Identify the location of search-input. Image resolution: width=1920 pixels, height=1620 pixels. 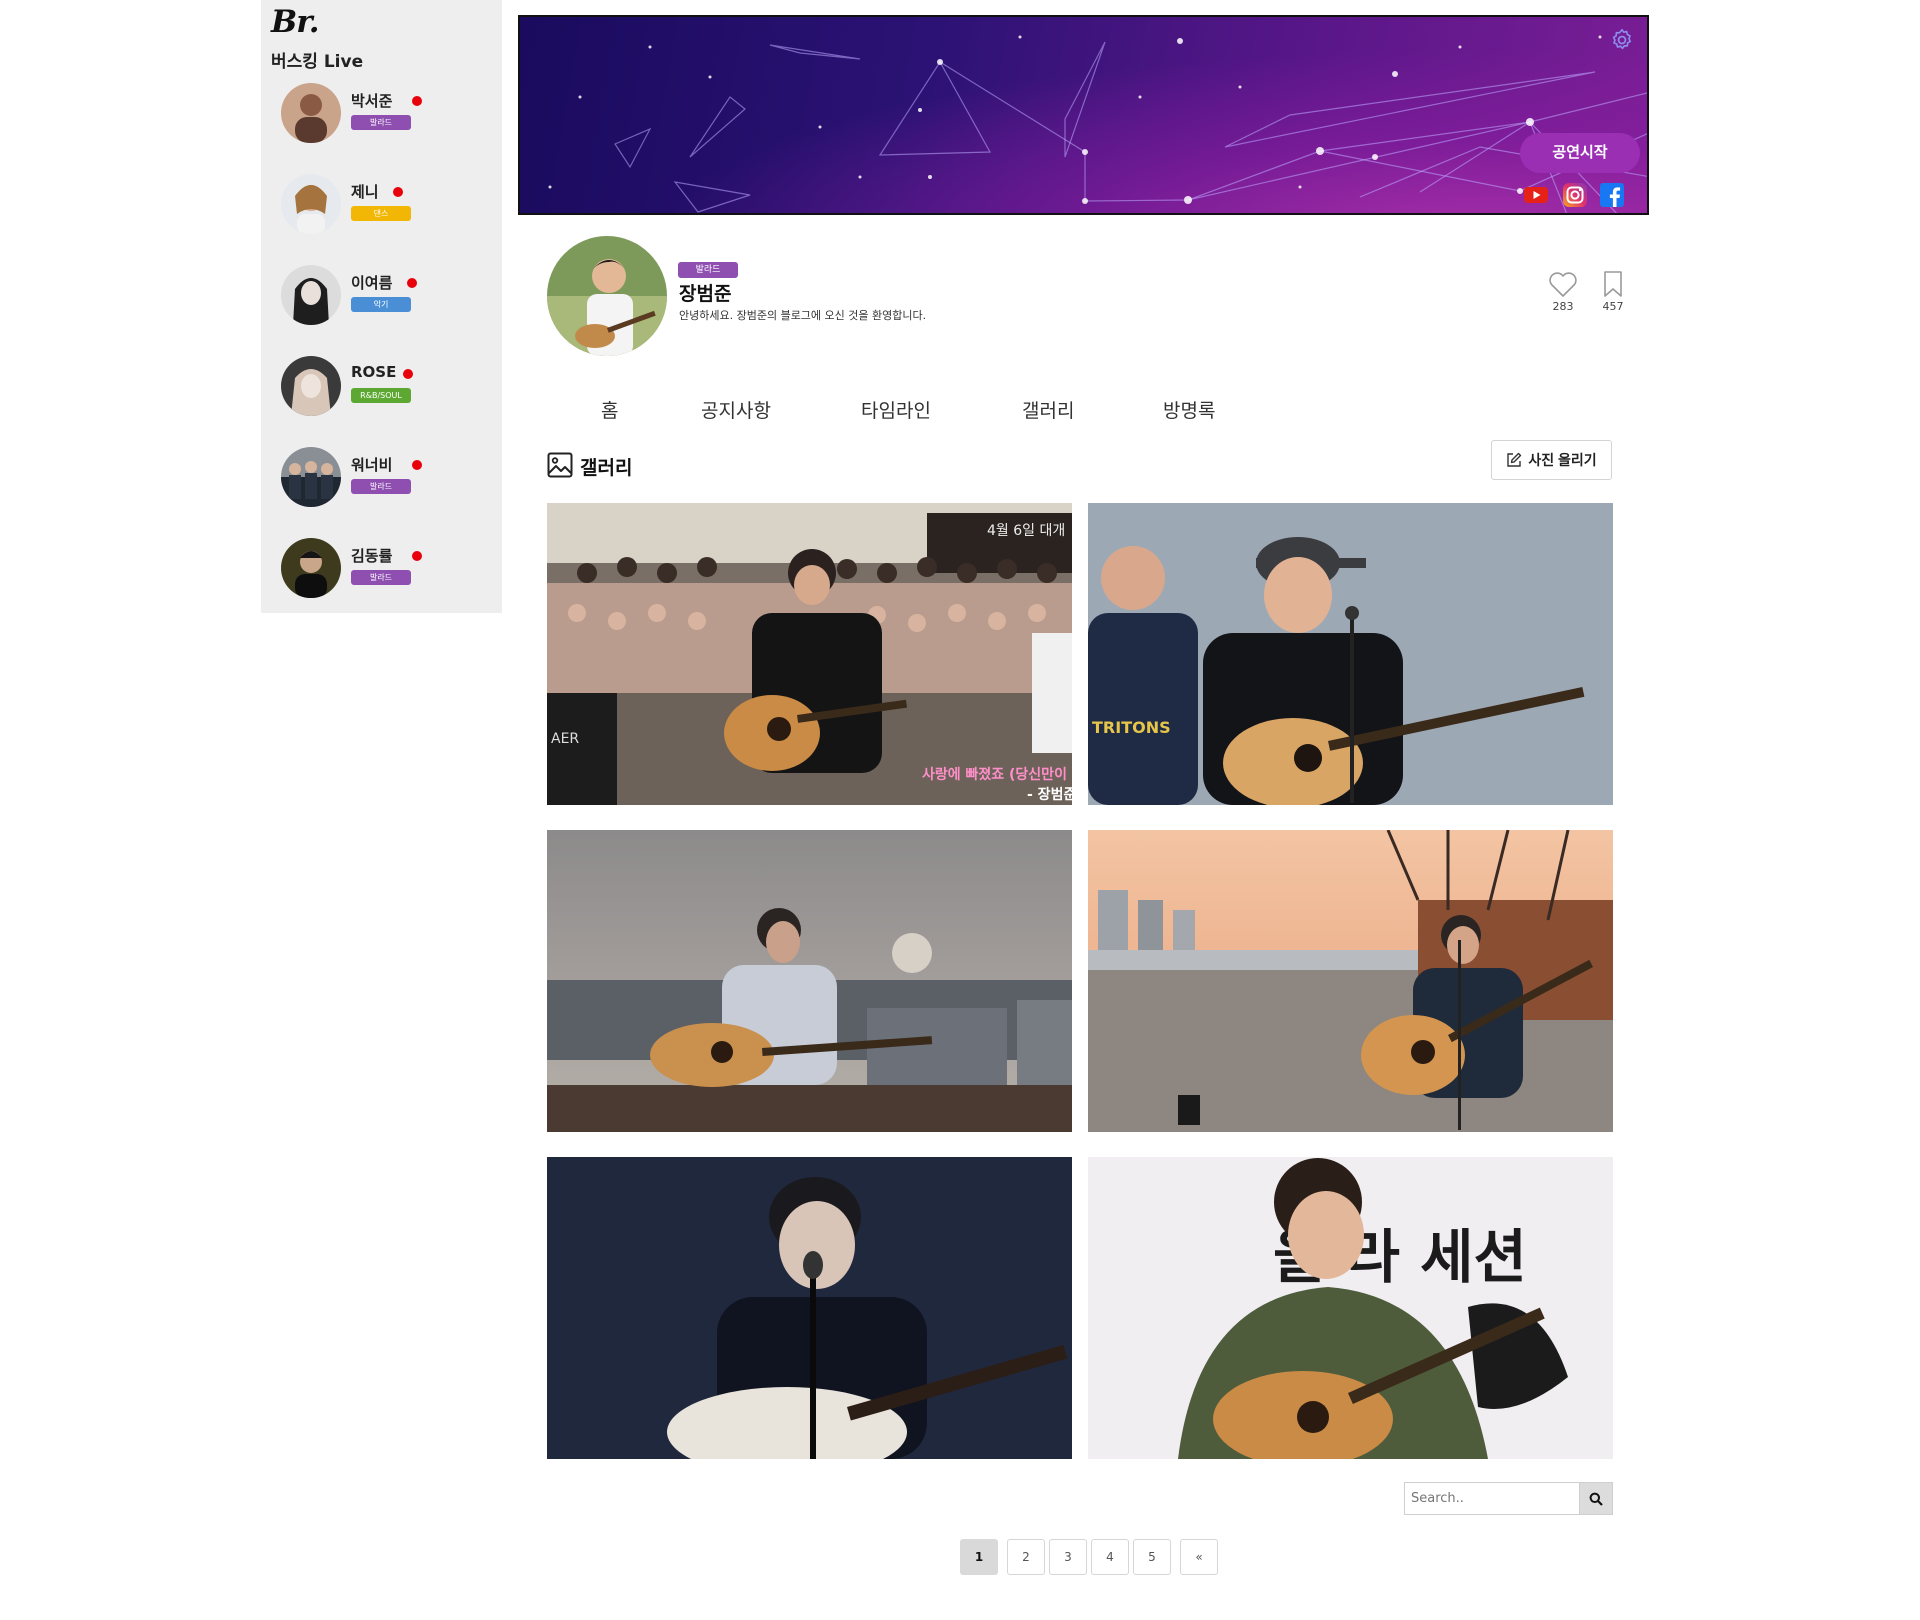
(1491, 1498).